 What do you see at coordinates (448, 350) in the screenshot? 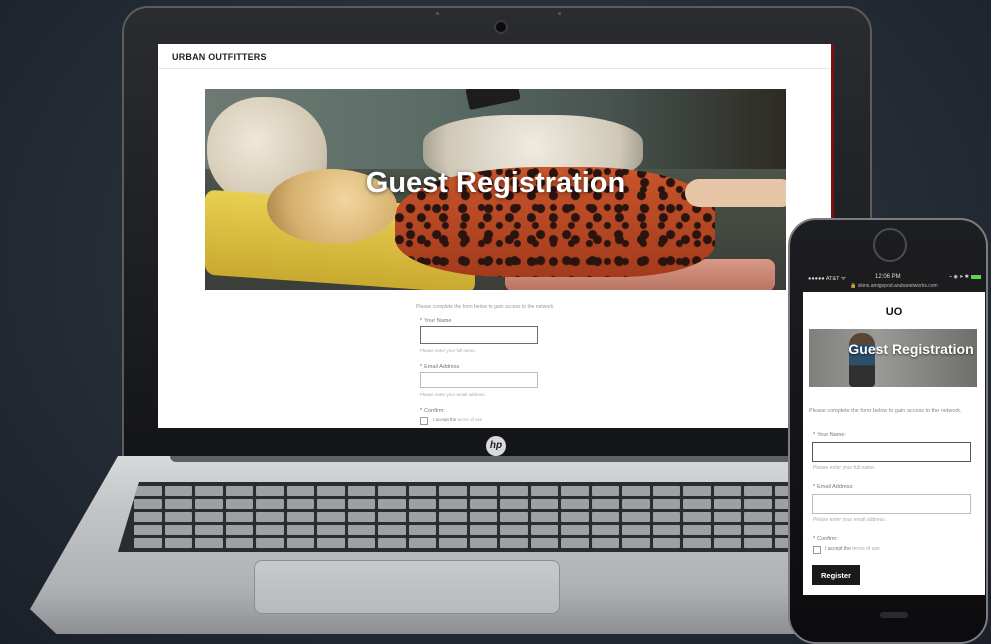
I see `name-hint: Please enter your full name.` at bounding box center [448, 350].